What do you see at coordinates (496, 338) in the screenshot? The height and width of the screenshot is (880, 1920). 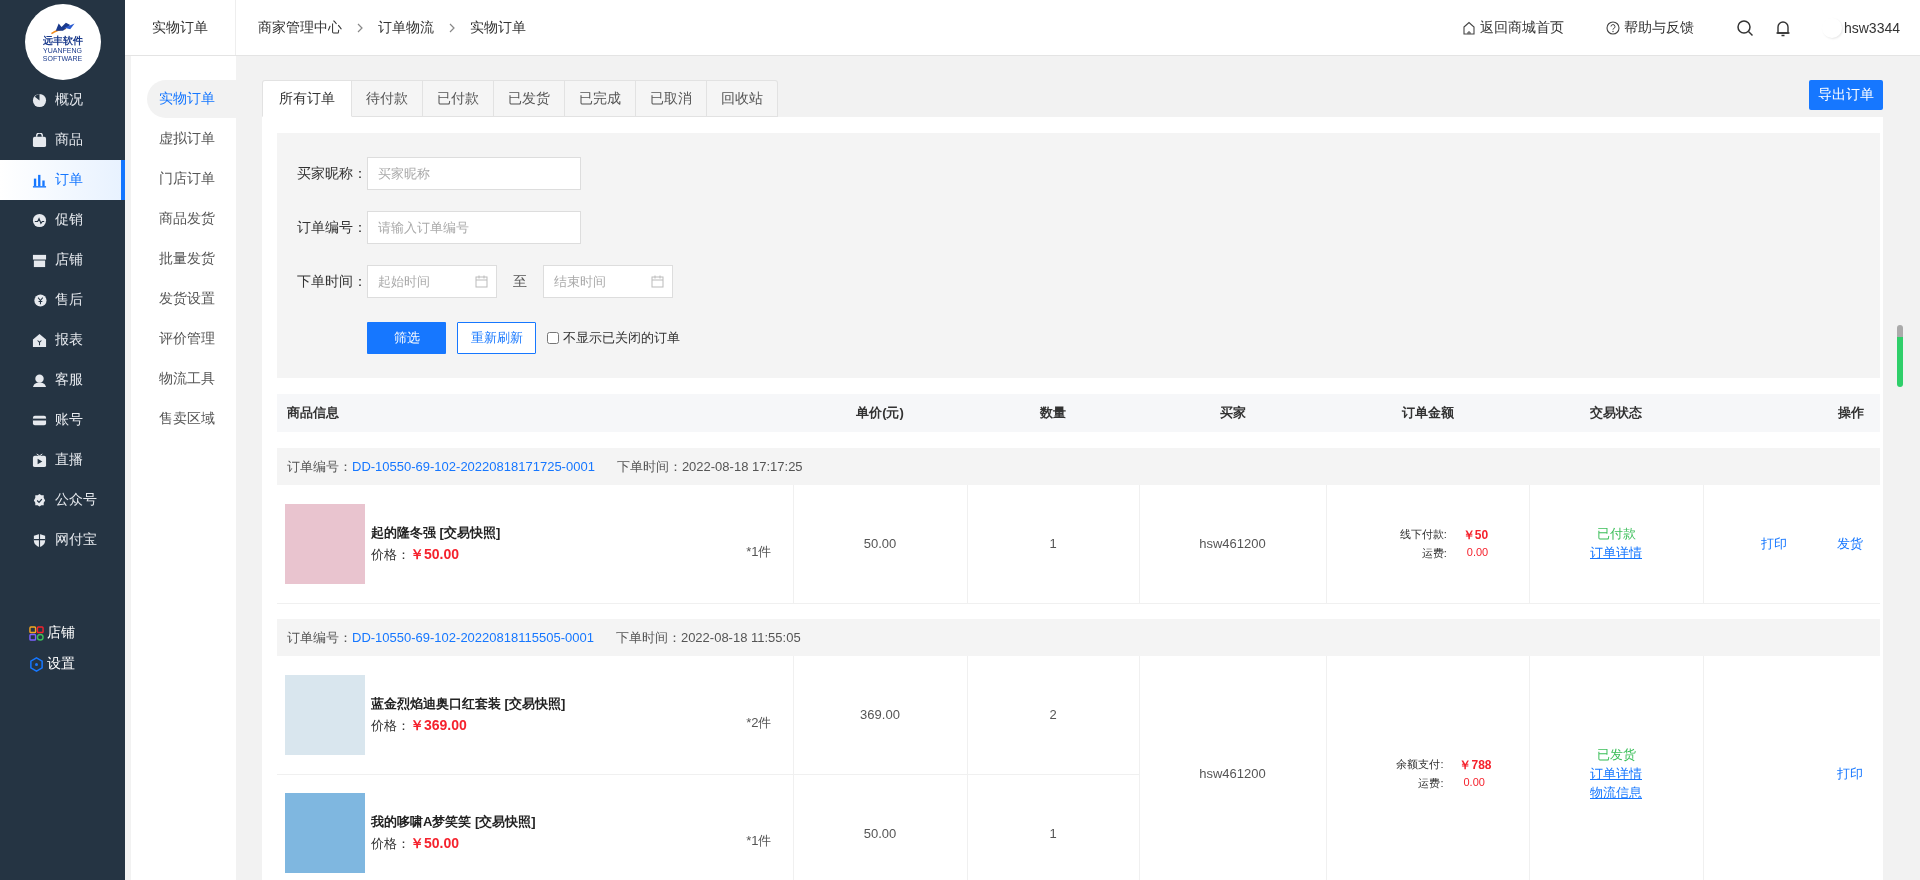 I see `refresh-button: 重新刷新` at bounding box center [496, 338].